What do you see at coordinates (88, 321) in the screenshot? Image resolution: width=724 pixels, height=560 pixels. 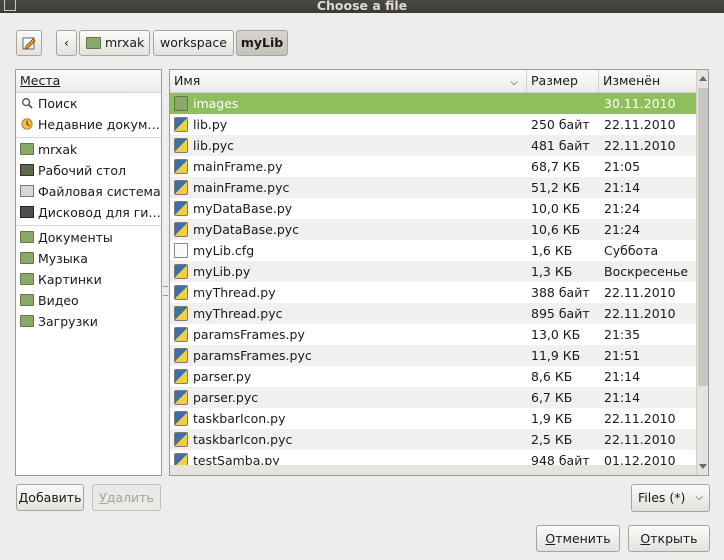 I see `sidebar-item-downloads: Загрузки` at bounding box center [88, 321].